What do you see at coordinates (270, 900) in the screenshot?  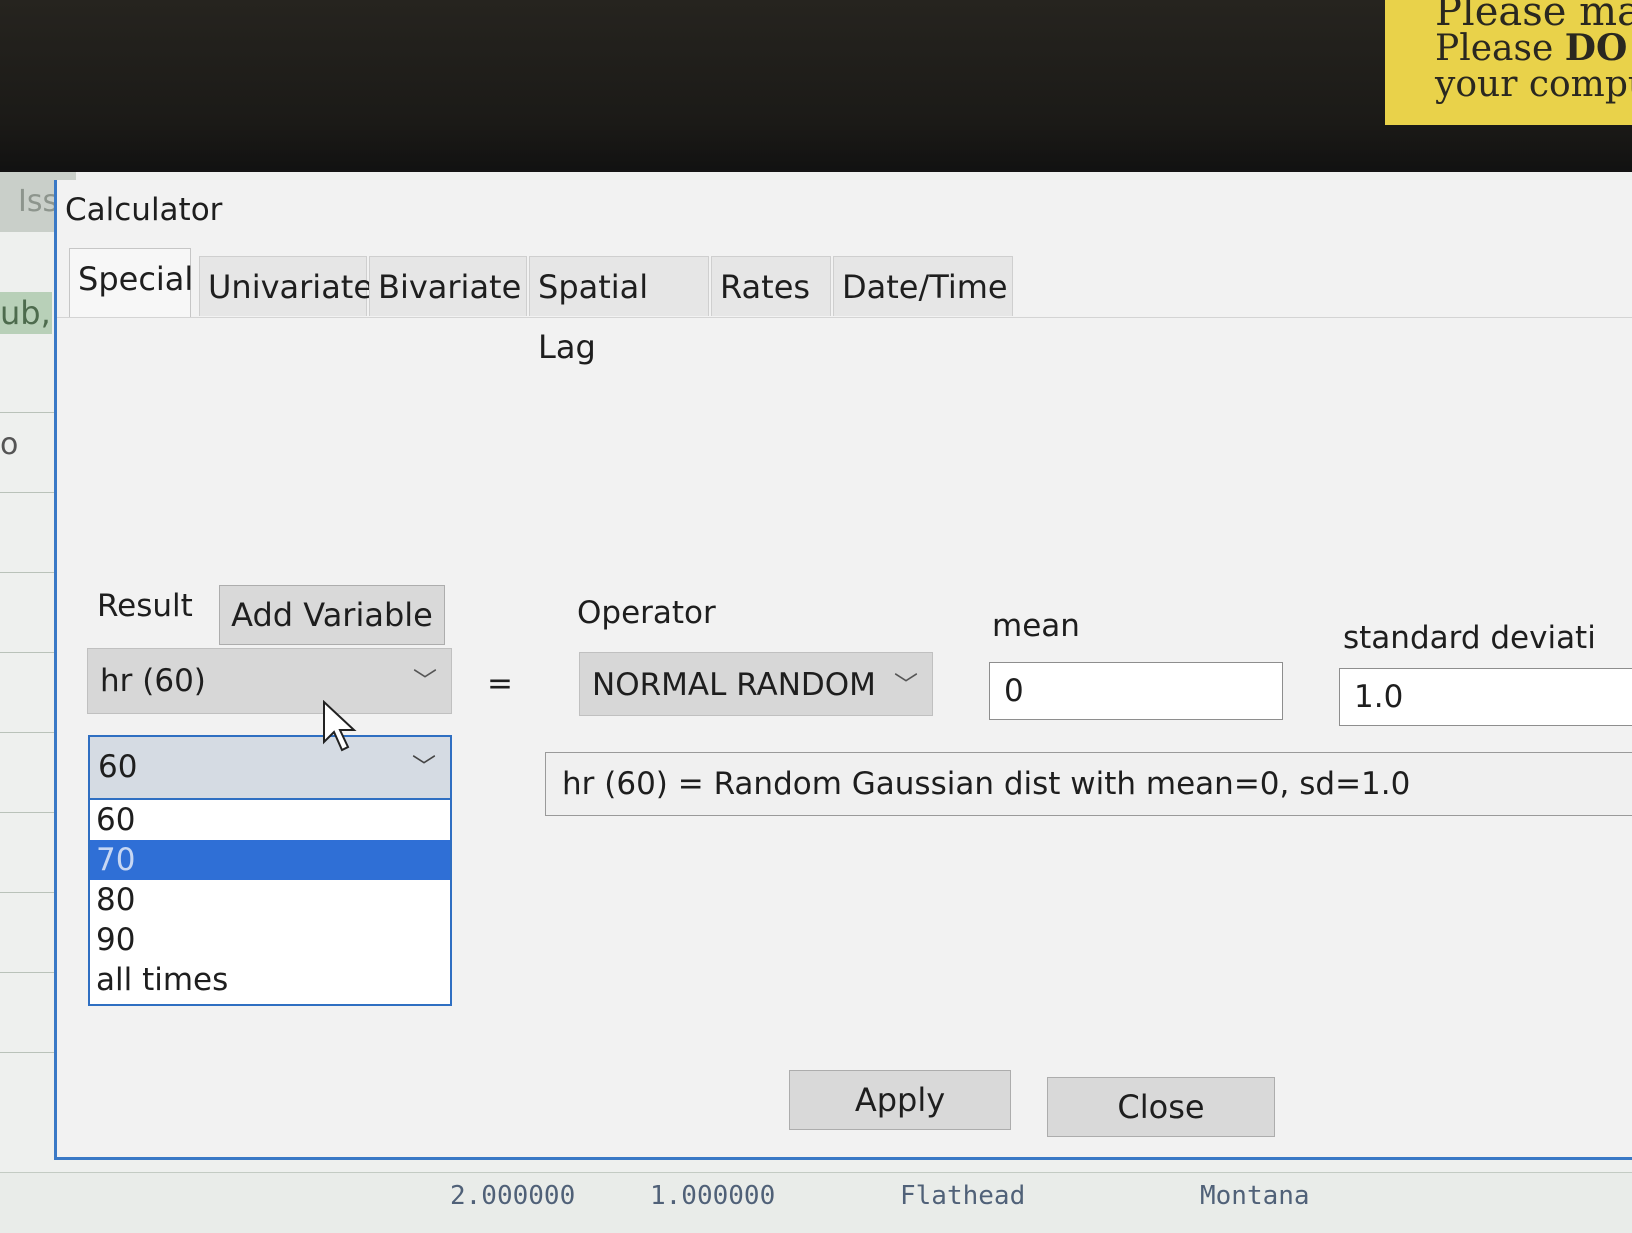 I see `time-option-80: 80` at bounding box center [270, 900].